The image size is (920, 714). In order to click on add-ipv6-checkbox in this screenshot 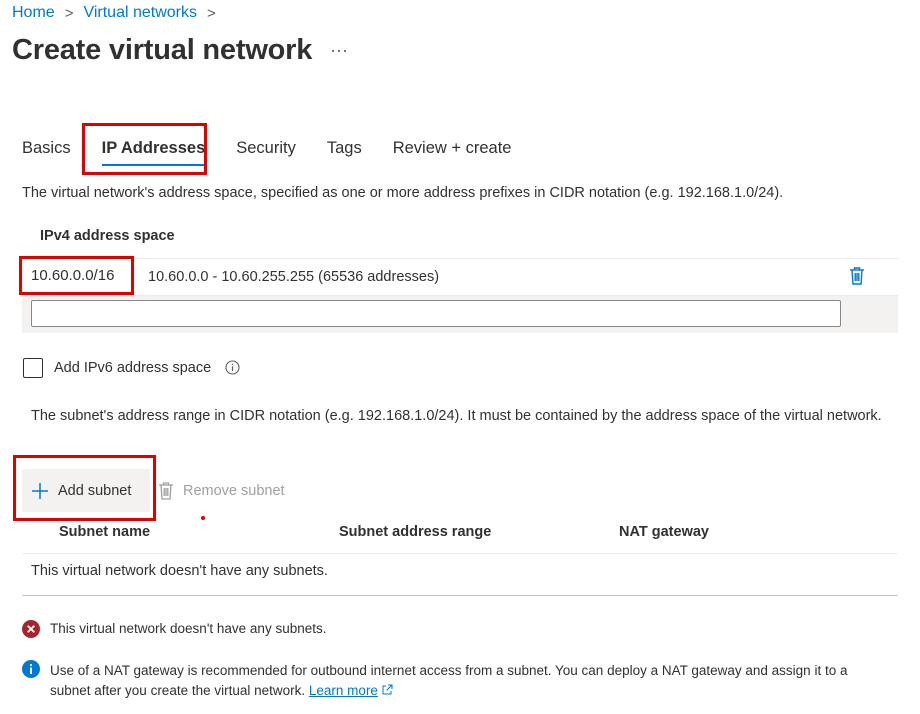, I will do `click(33, 368)`.